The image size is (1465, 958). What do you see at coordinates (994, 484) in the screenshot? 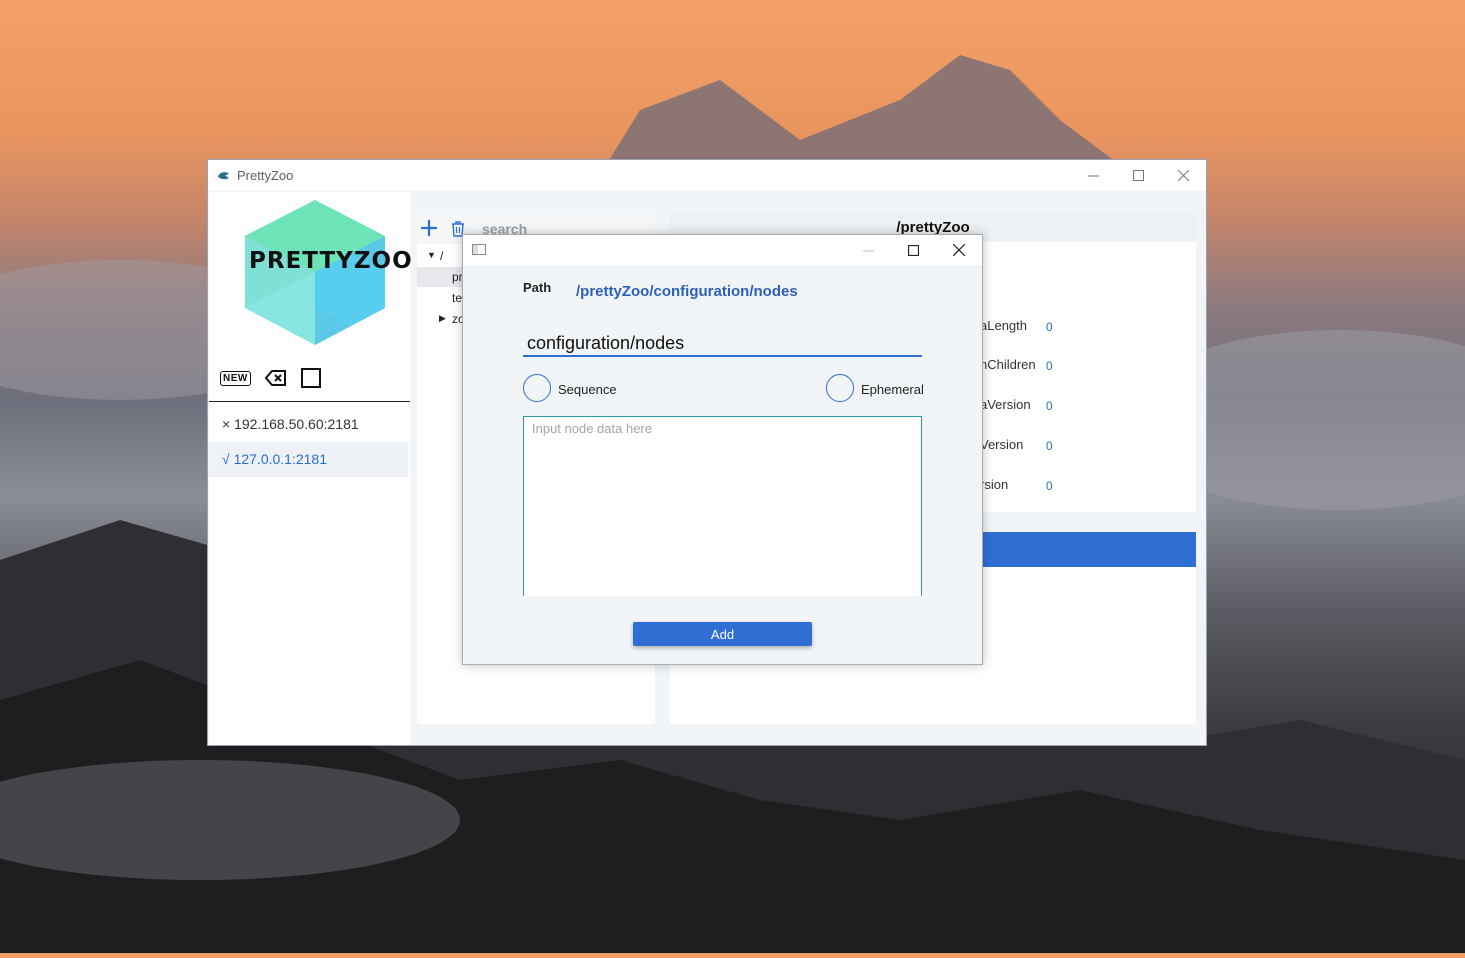
I see `stat-label: rsion` at bounding box center [994, 484].